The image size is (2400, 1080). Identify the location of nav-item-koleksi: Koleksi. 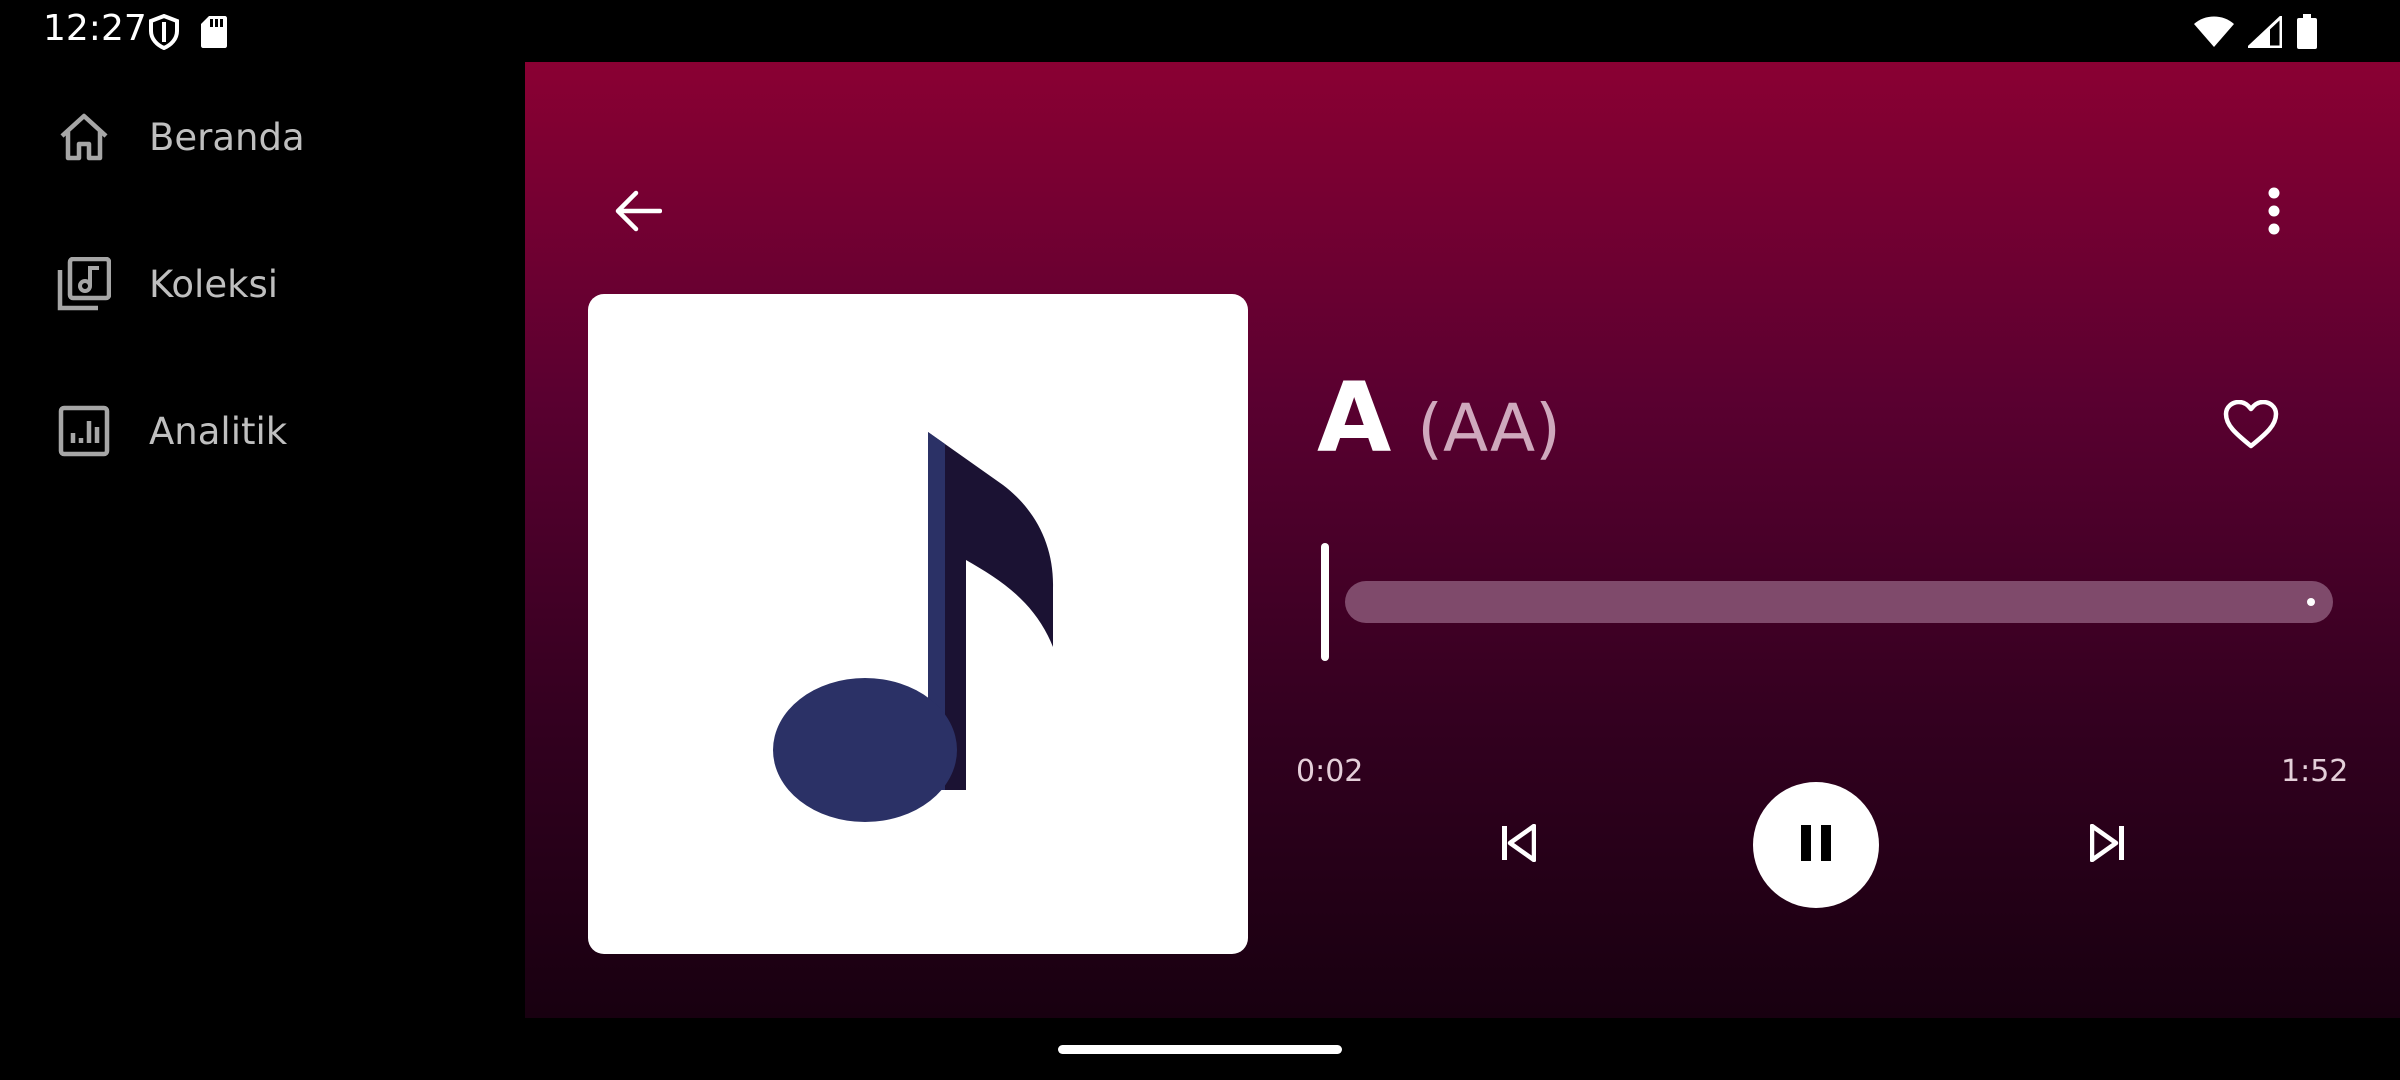
(275, 284).